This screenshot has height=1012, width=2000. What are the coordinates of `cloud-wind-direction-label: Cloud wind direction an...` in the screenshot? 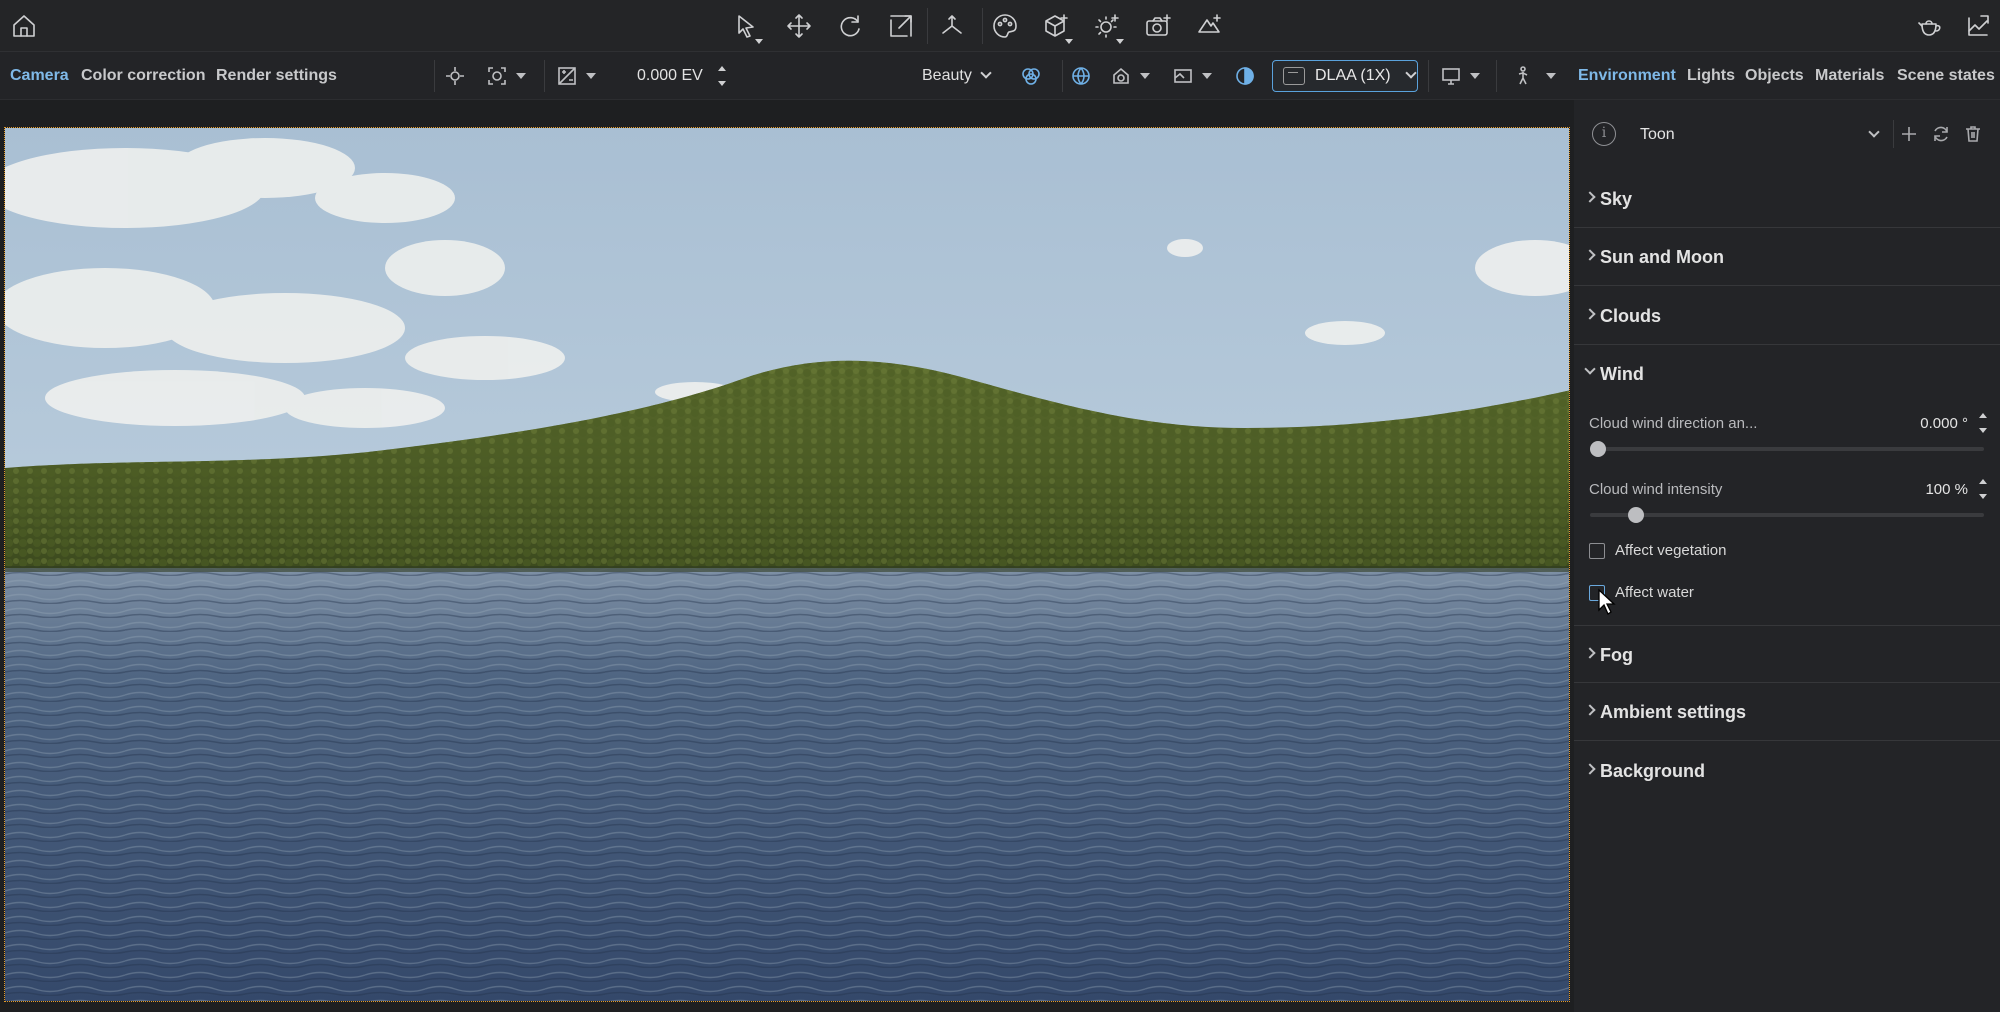 It's located at (1673, 423).